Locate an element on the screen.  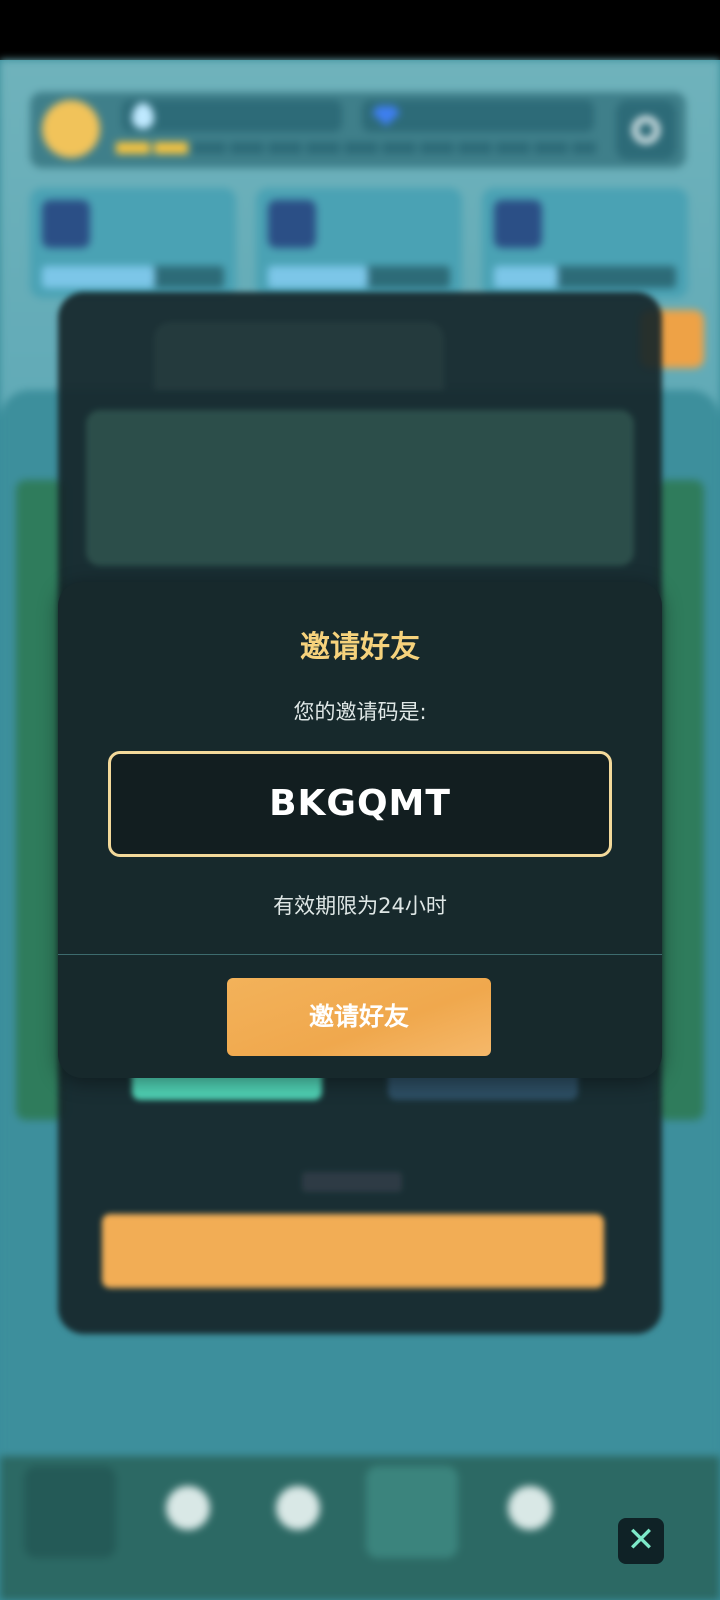
invited-count-blurred is located at coordinates (352, 1182).